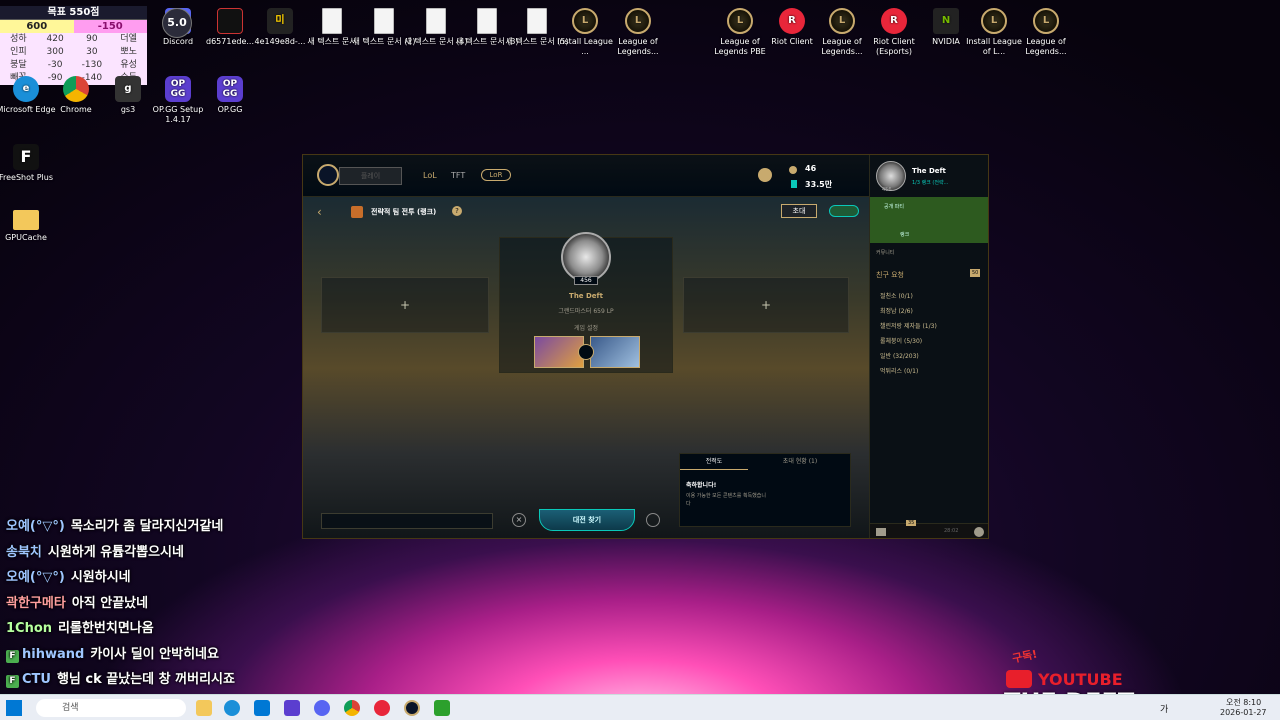  I want to click on swap-icon, so click(586, 352).